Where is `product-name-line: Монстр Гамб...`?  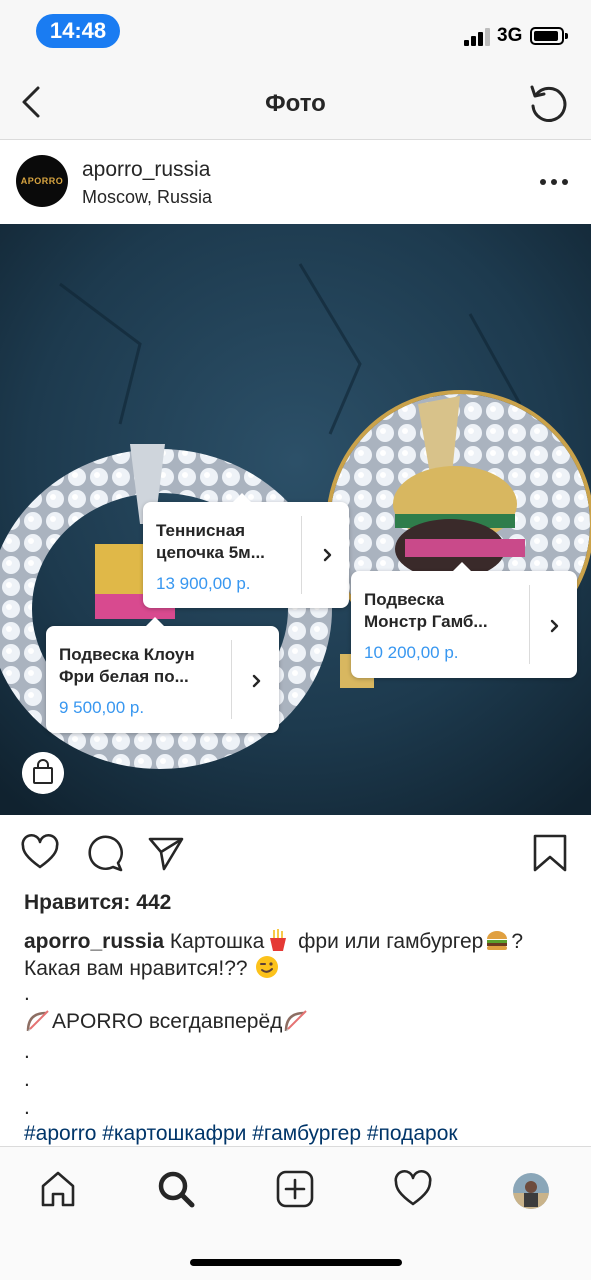
product-name-line: Монстр Гамб... is located at coordinates (426, 621).